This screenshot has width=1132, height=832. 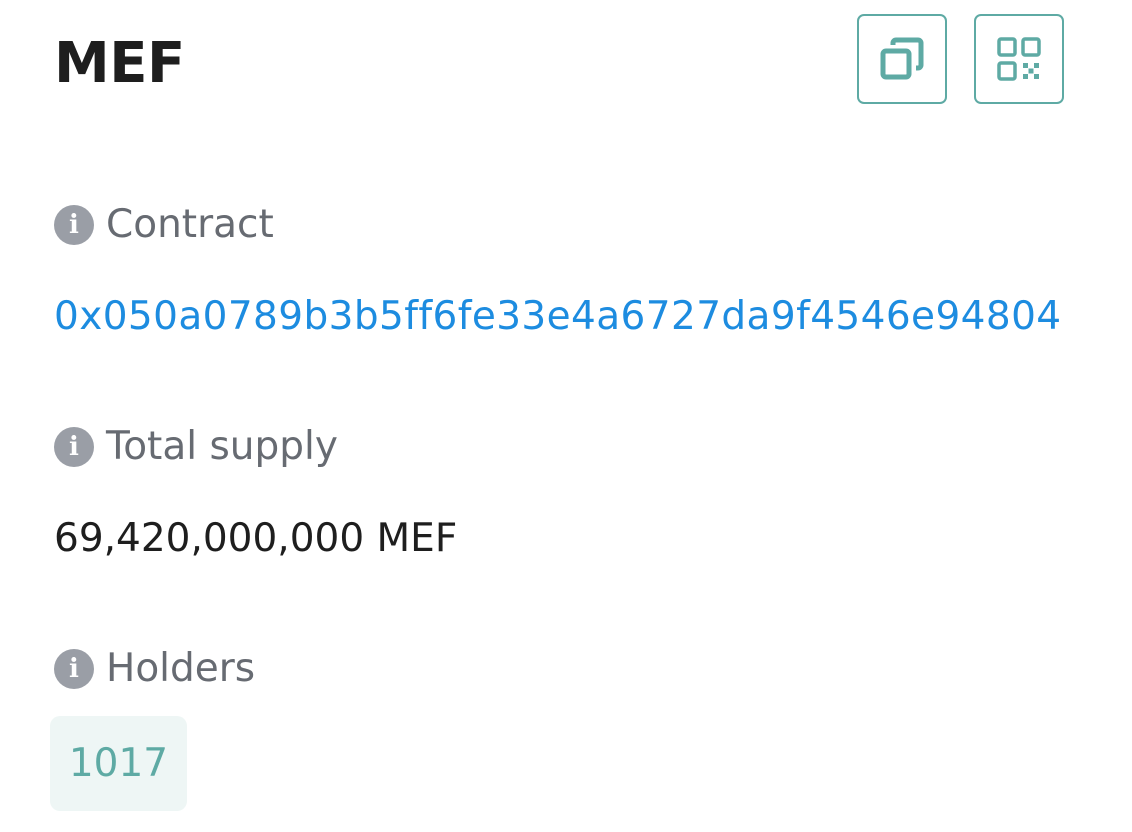 I want to click on total-supply-label: Total supply, so click(x=222, y=446).